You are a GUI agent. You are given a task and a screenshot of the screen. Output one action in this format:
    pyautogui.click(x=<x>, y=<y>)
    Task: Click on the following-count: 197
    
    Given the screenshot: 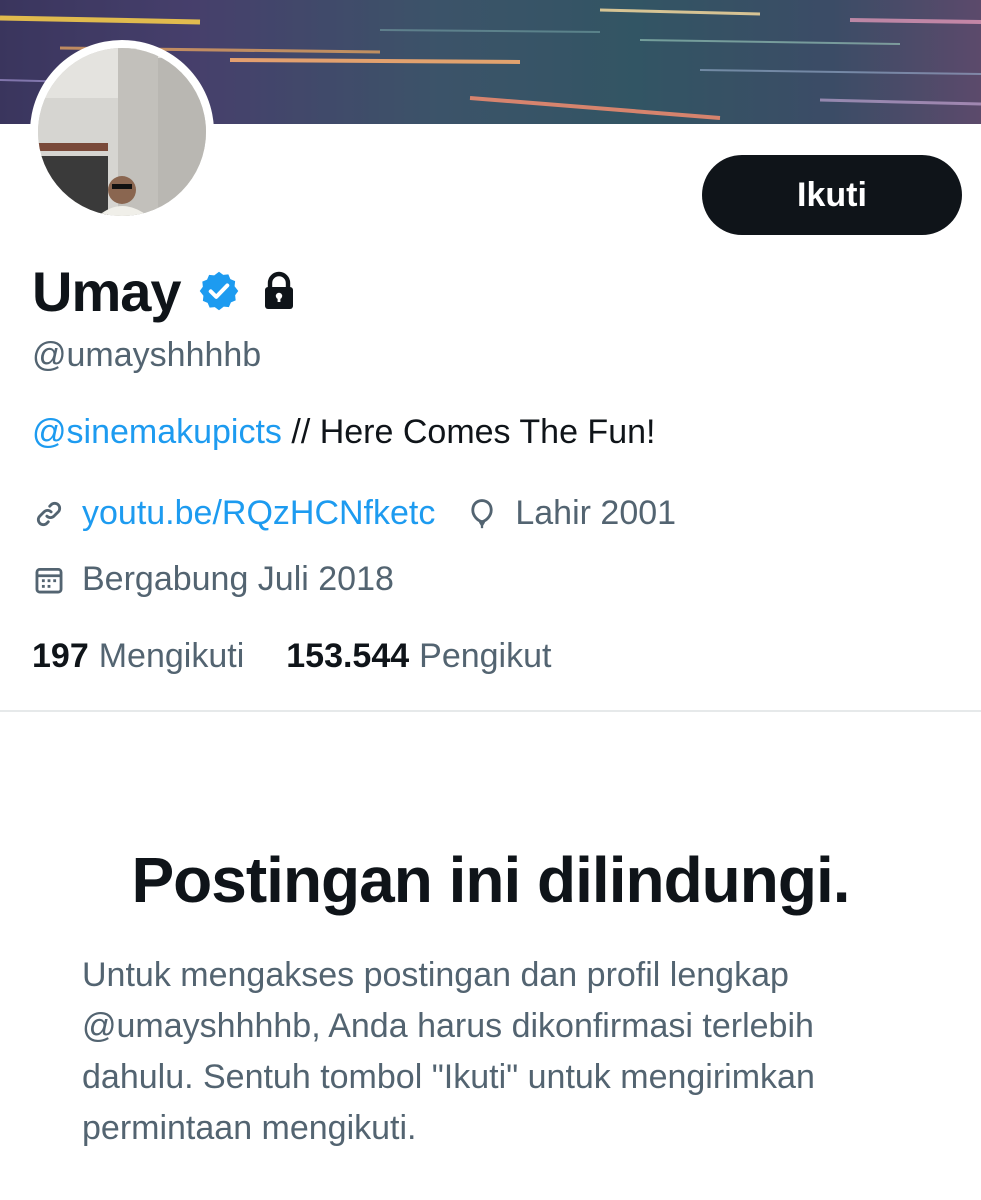 What is the action you would take?
    pyautogui.click(x=60, y=656)
    